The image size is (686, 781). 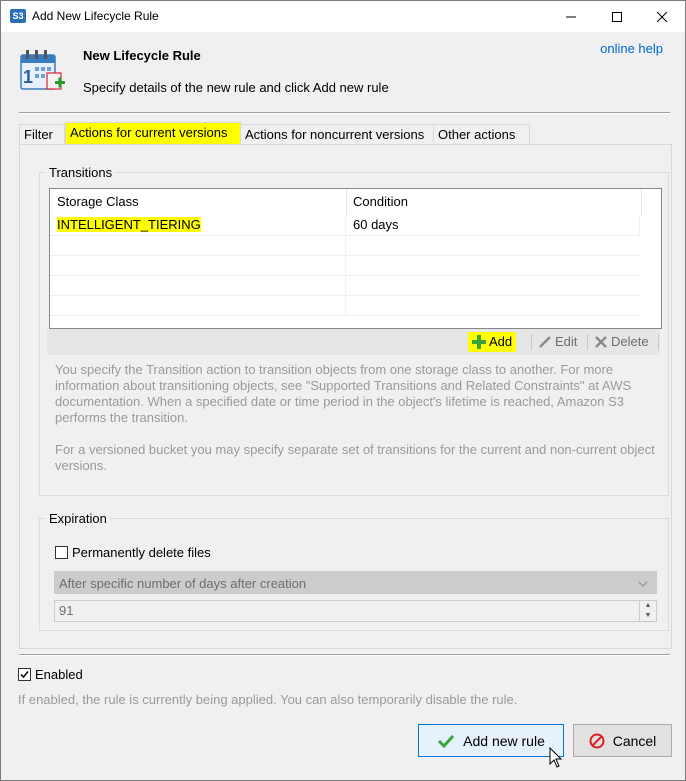 What do you see at coordinates (634, 740) in the screenshot?
I see `cancel-label: Cancel` at bounding box center [634, 740].